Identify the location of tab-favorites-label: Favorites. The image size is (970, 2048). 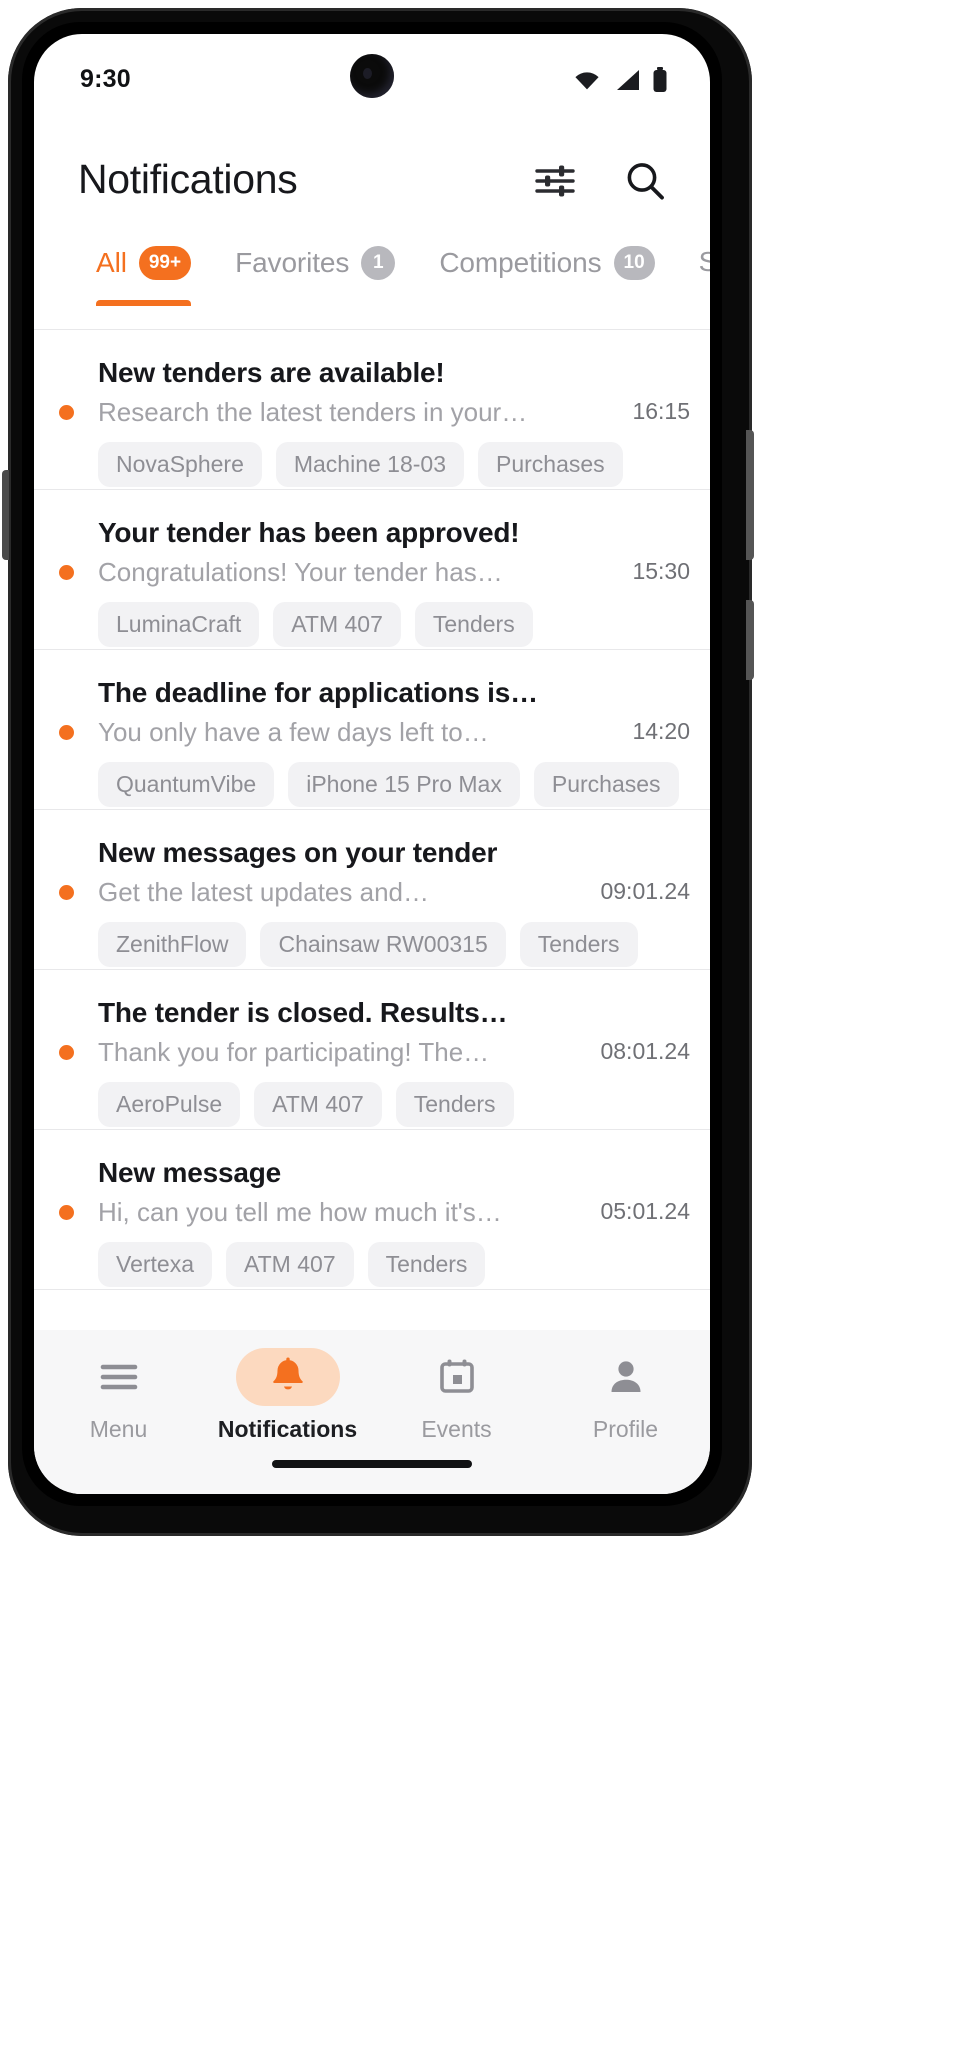
(292, 262).